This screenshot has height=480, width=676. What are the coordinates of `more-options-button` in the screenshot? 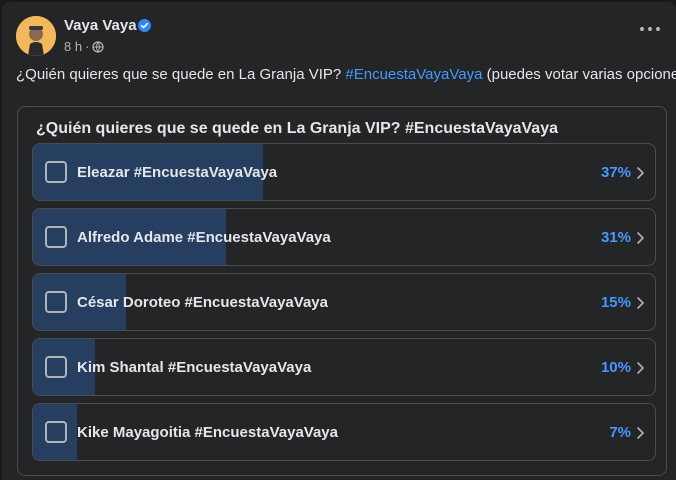 It's located at (650, 29).